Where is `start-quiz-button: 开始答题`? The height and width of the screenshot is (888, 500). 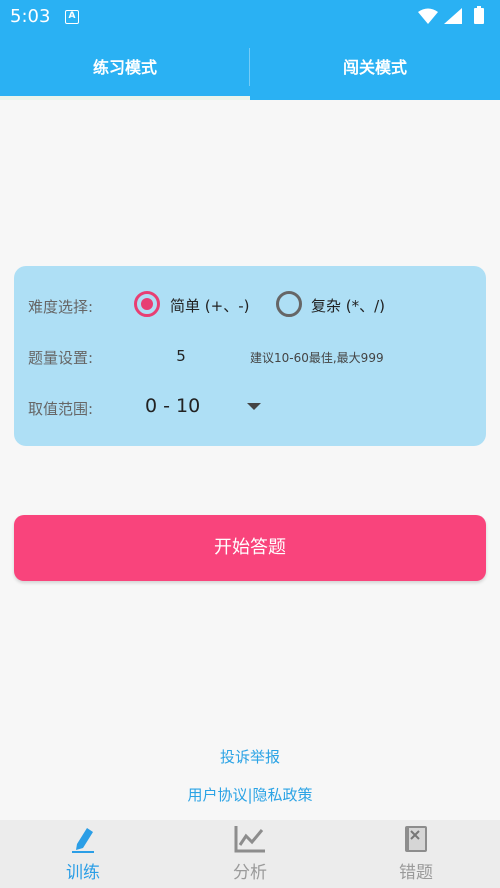
start-quiz-button: 开始答题 is located at coordinates (250, 548).